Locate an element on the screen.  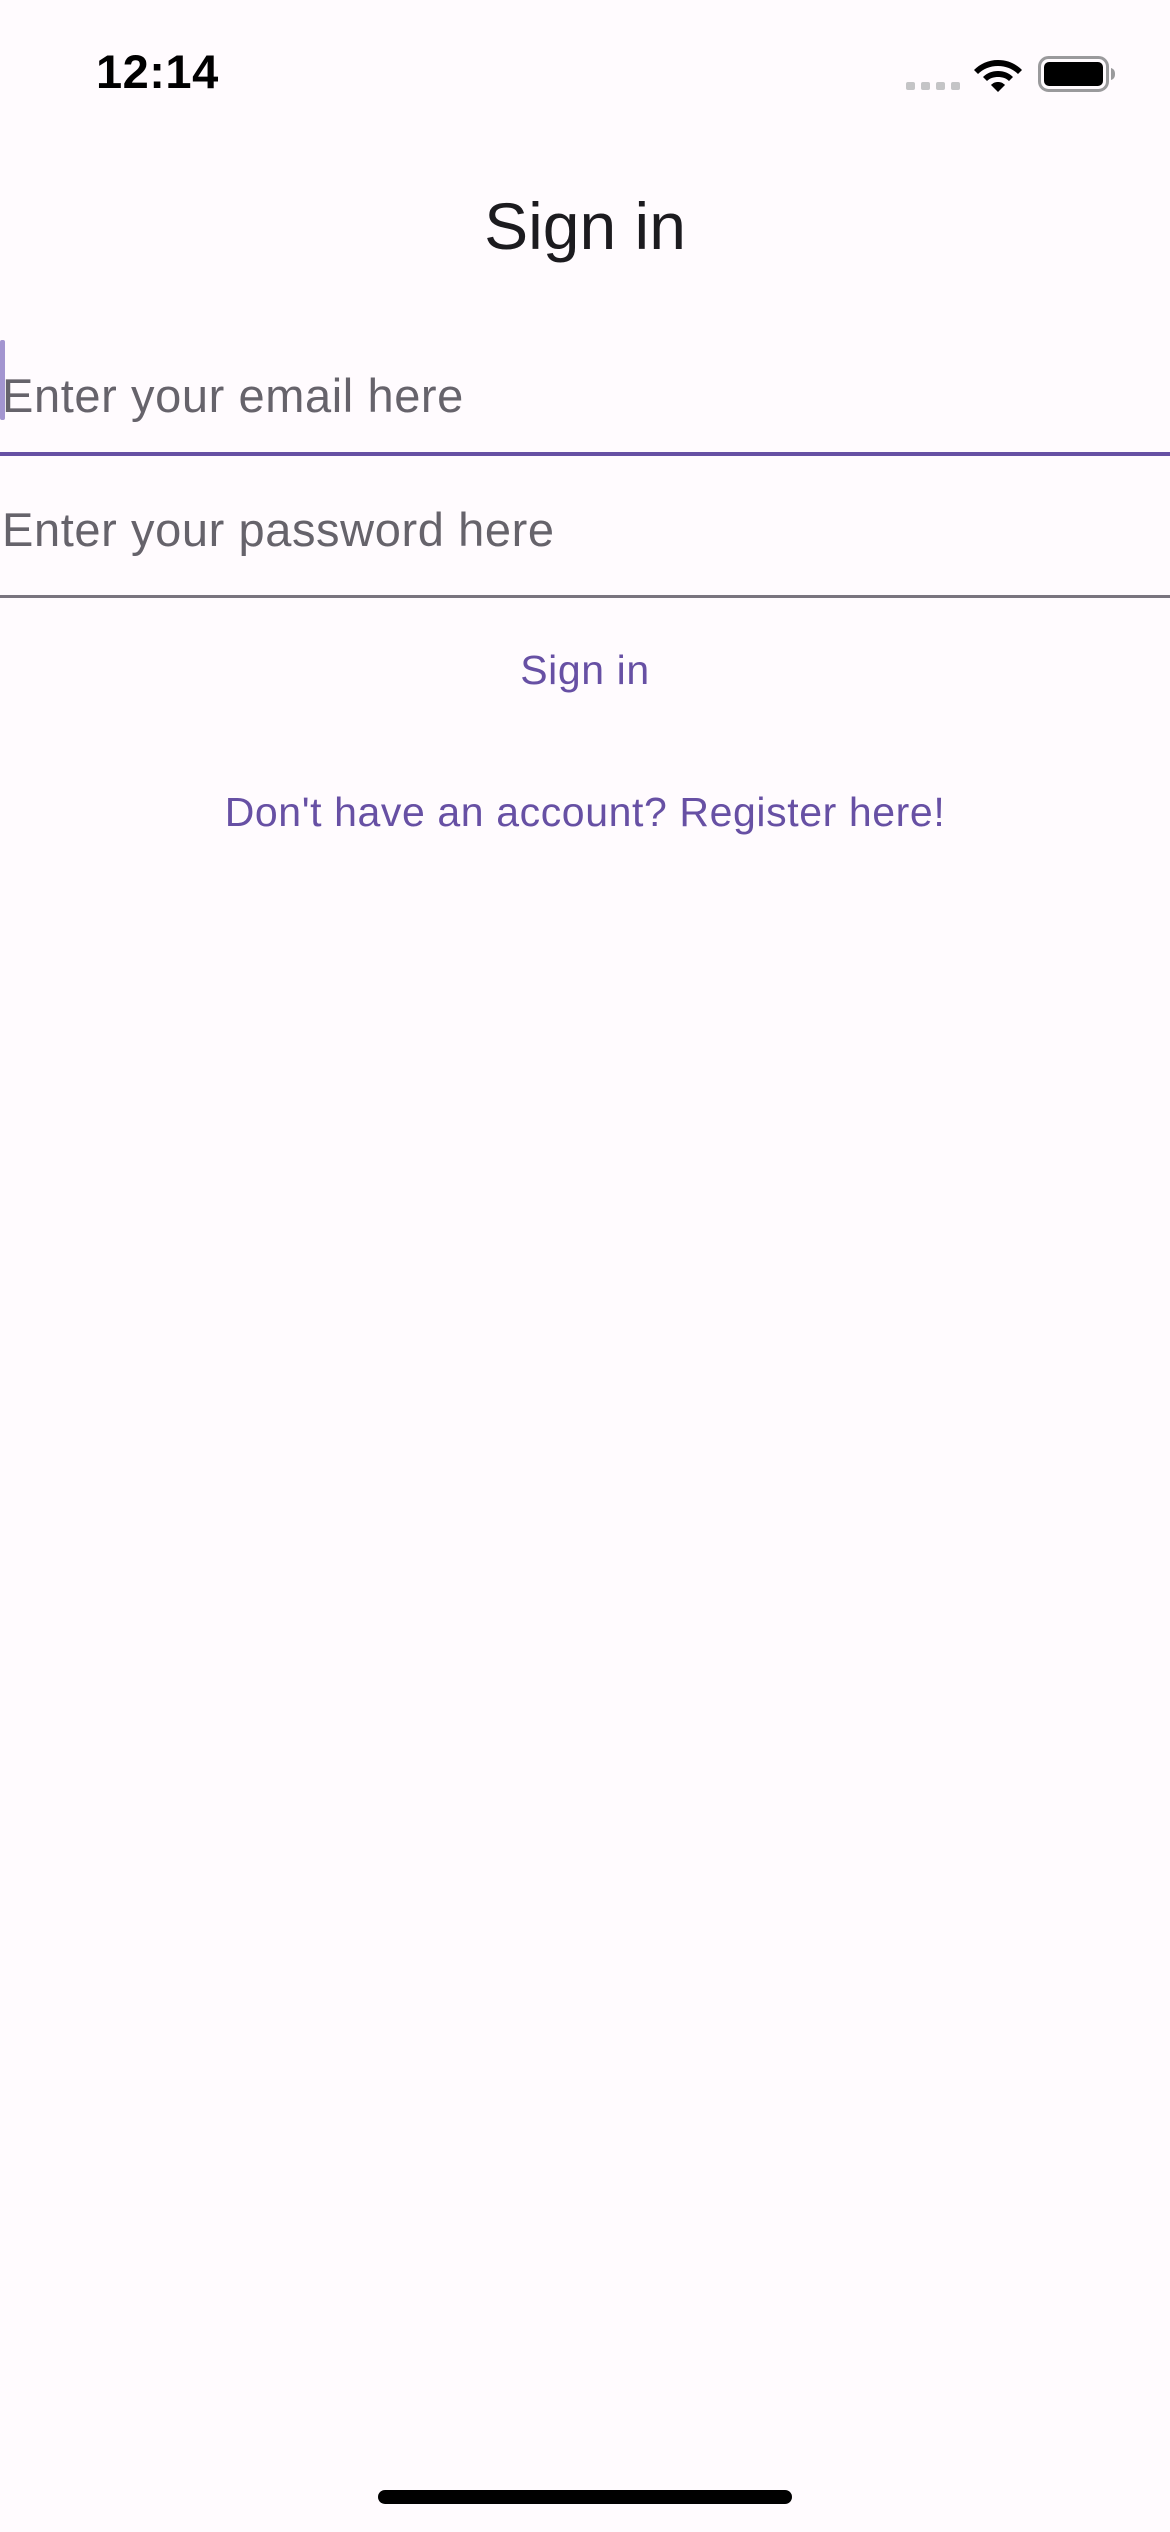
password-field is located at coordinates (585, 545).